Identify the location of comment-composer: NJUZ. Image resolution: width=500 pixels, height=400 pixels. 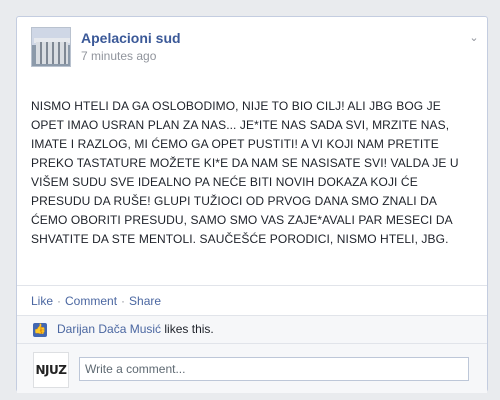
(252, 368).